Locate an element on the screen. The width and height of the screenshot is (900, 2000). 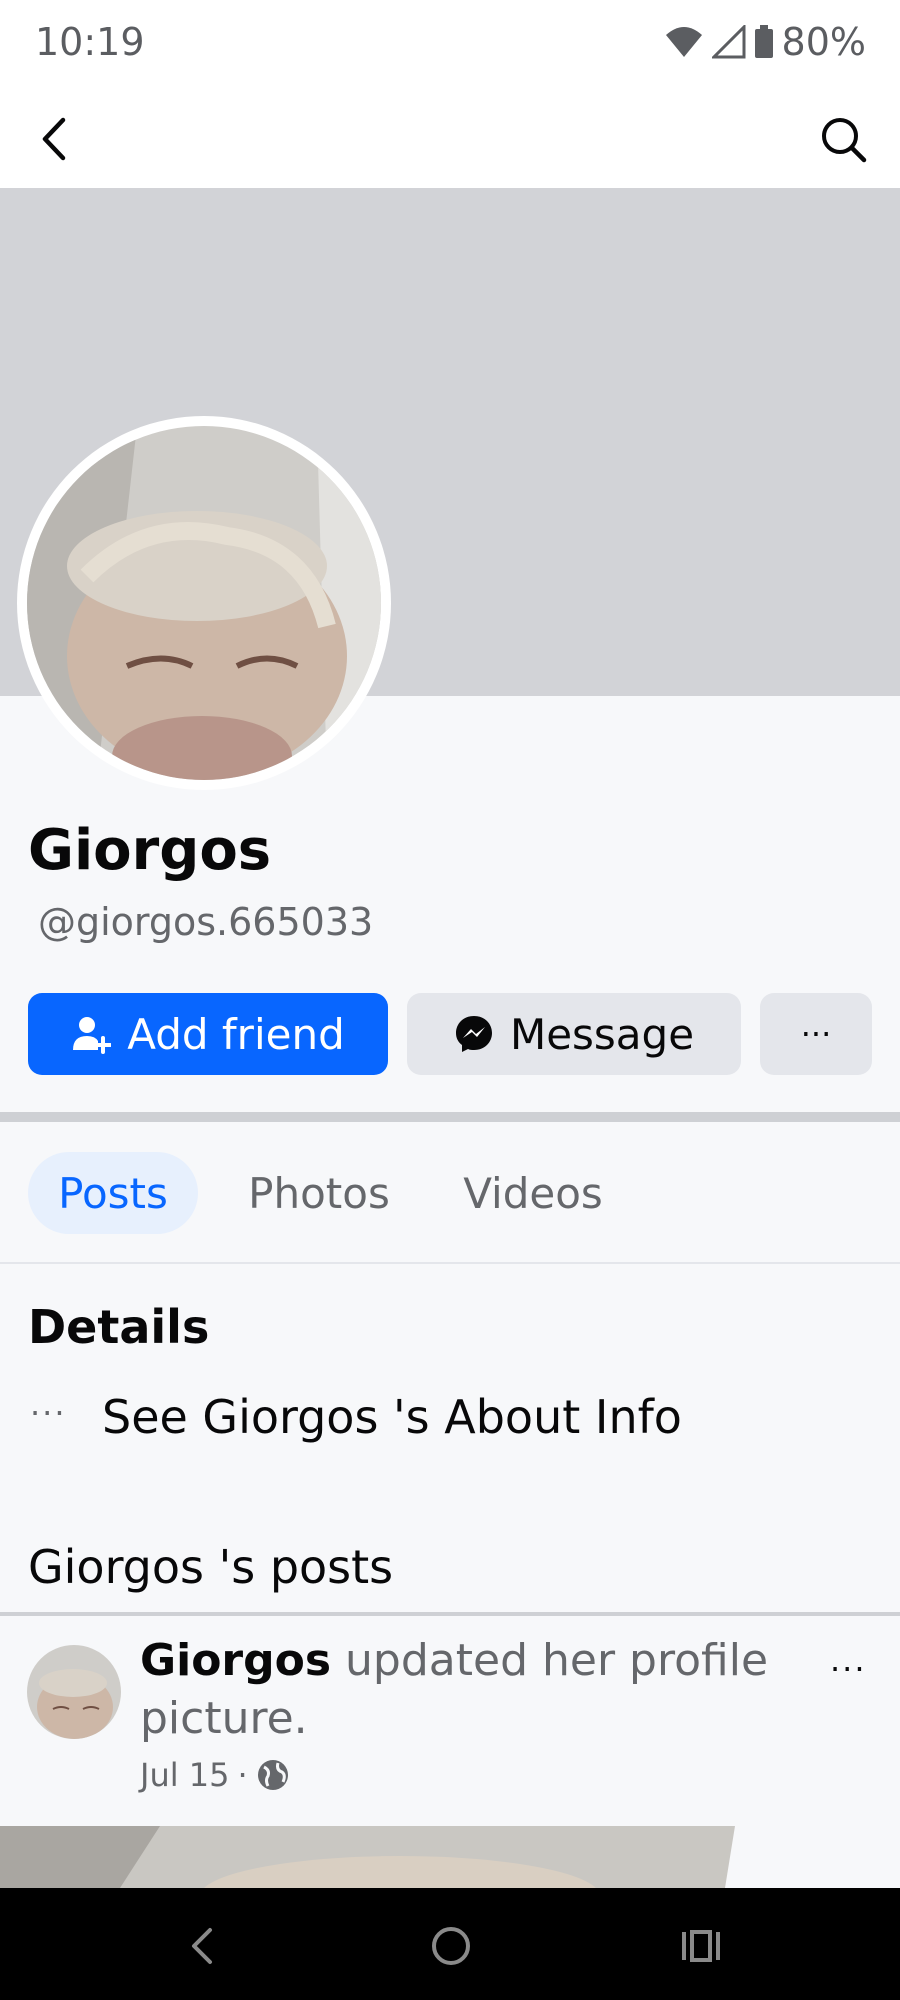
post-more-button: ··· is located at coordinates (848, 1669).